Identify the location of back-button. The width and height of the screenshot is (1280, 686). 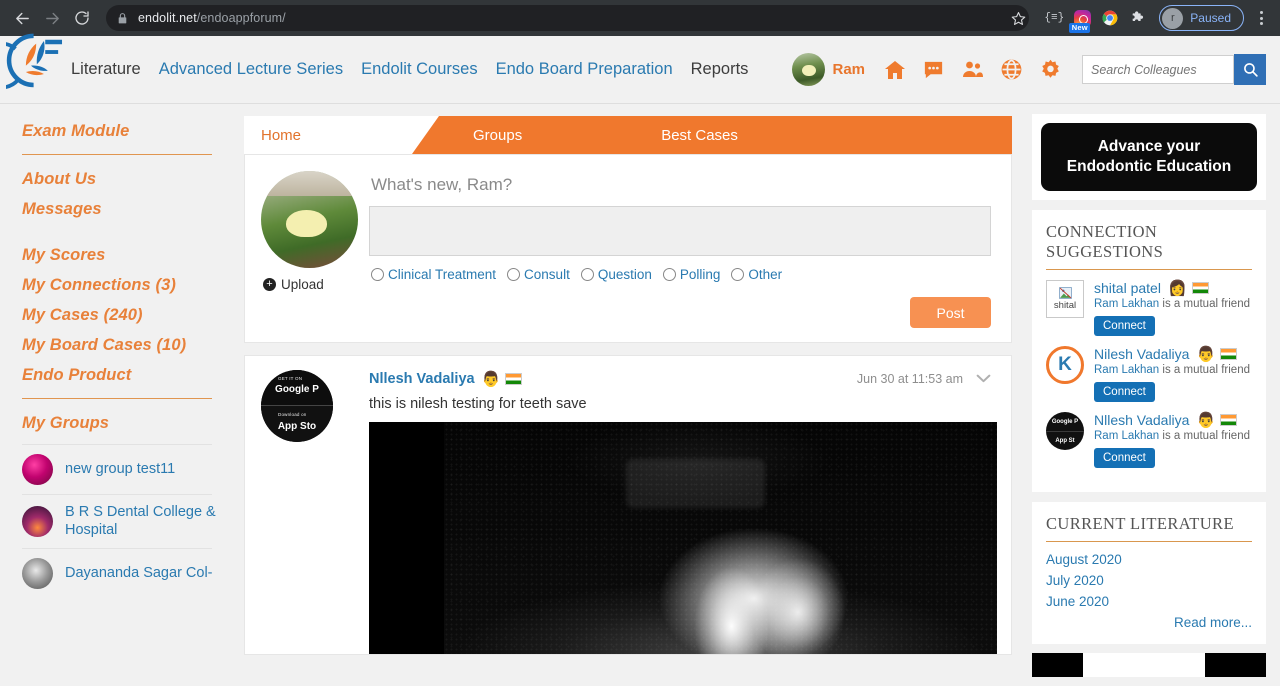
(22, 18).